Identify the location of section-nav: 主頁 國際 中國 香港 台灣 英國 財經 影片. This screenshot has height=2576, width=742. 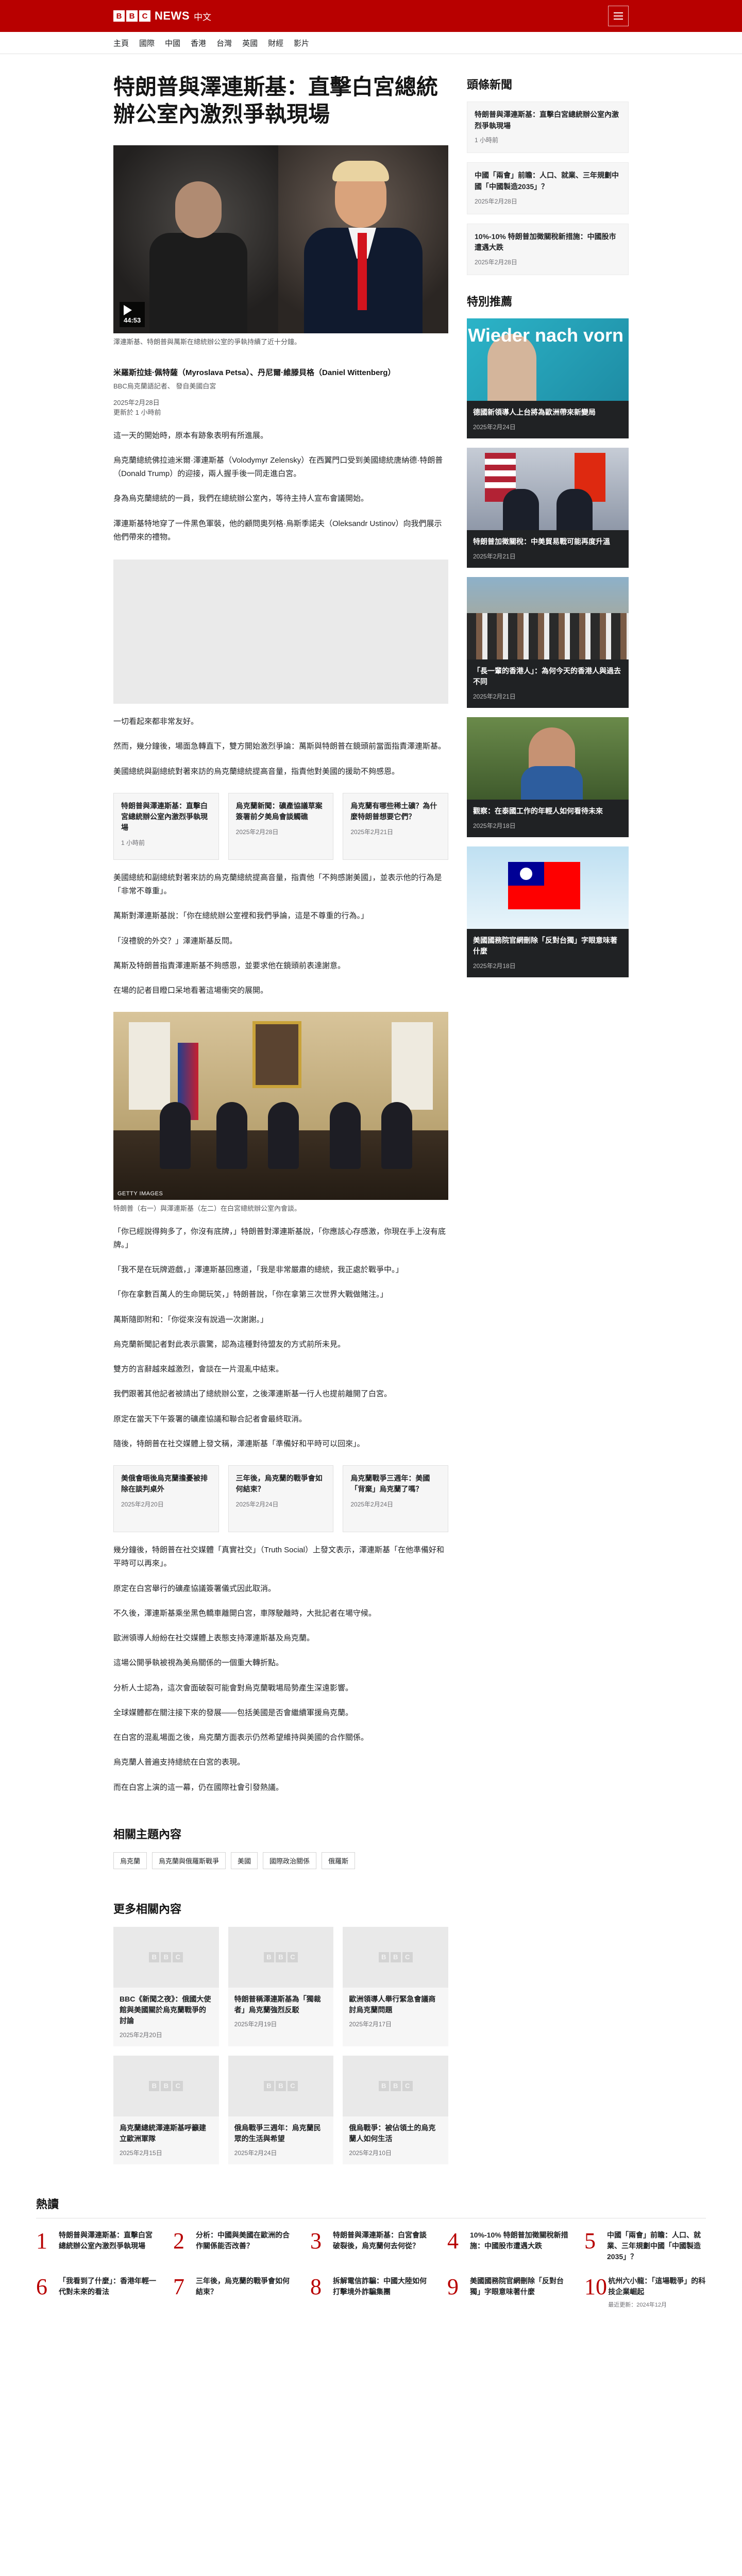
(371, 43).